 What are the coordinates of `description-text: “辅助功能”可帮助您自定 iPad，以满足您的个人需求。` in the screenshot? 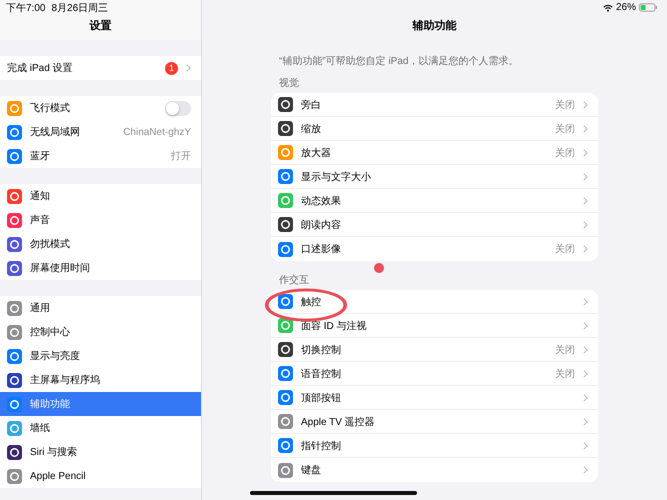 It's located at (399, 61).